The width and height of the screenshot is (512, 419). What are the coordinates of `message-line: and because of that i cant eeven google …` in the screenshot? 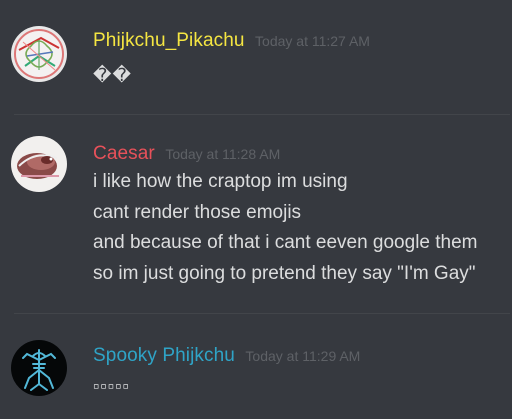 It's located at (285, 242).